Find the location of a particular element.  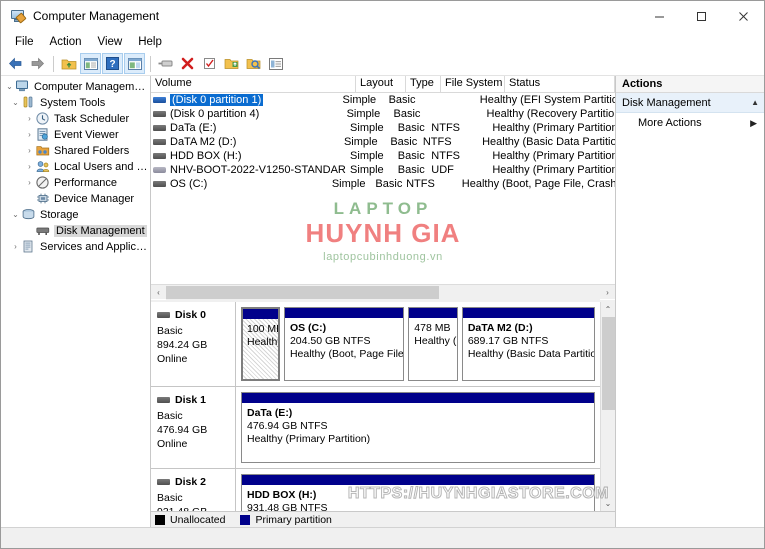

partition-name: HDD BOX (H:) is located at coordinates (282, 495).